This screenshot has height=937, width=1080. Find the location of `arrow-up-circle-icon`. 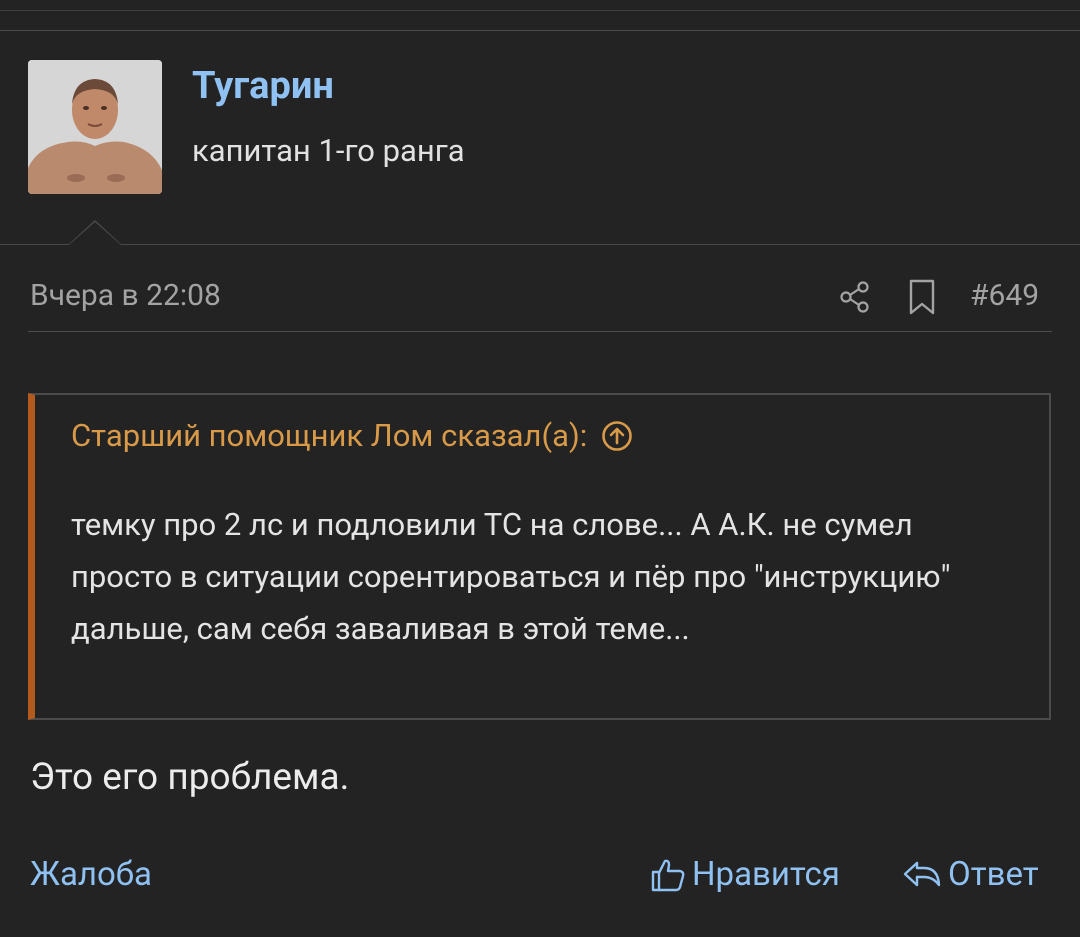

arrow-up-circle-icon is located at coordinates (617, 436).